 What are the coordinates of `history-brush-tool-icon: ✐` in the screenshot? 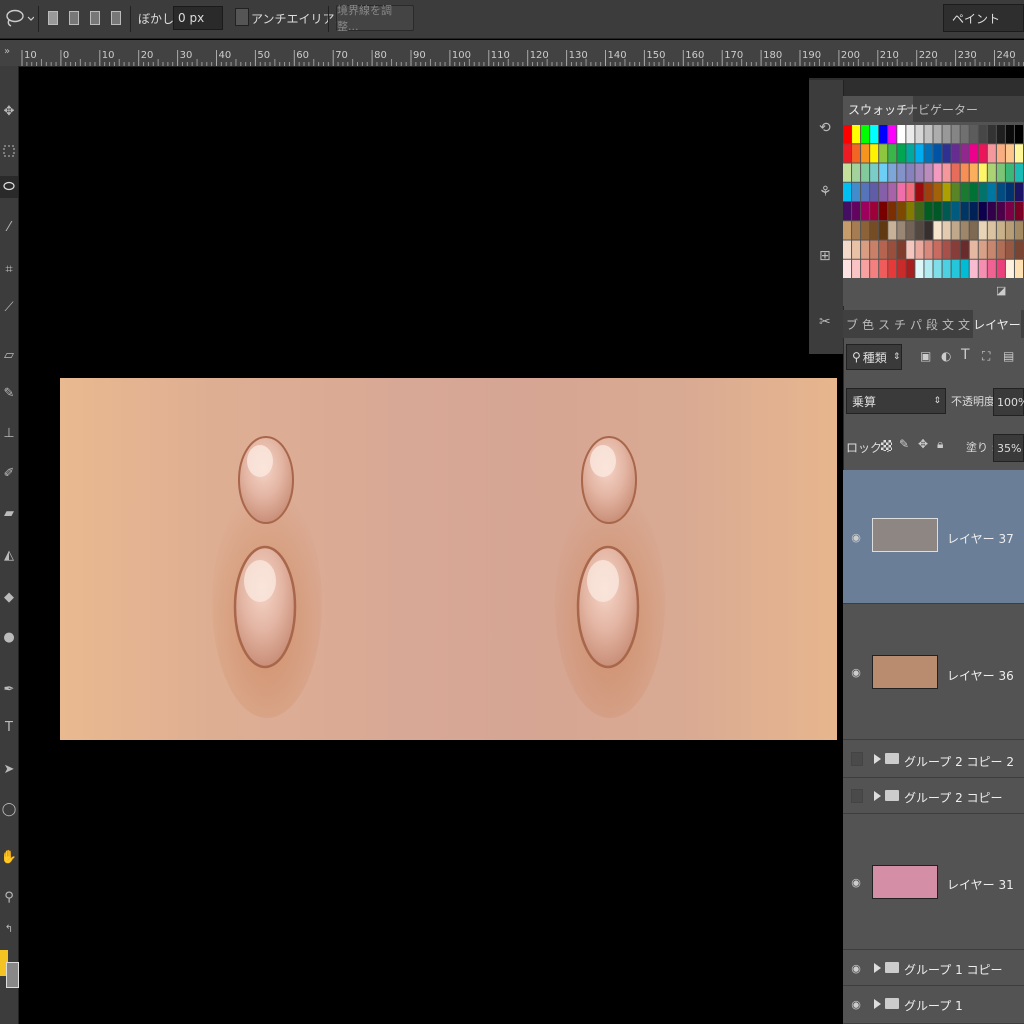 It's located at (9, 473).